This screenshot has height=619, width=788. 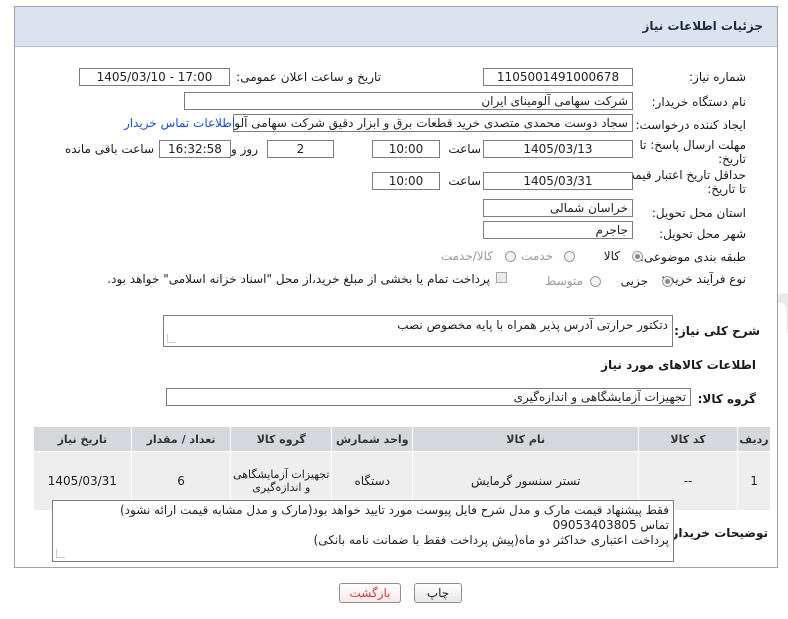 What do you see at coordinates (569, 256) in the screenshot?
I see `category-service-radio` at bounding box center [569, 256].